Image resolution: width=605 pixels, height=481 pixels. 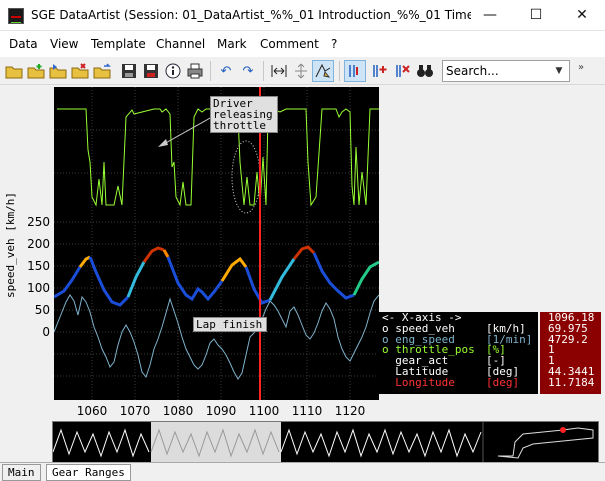 What do you see at coordinates (536, 15) in the screenshot?
I see `maximize-button: ☐` at bounding box center [536, 15].